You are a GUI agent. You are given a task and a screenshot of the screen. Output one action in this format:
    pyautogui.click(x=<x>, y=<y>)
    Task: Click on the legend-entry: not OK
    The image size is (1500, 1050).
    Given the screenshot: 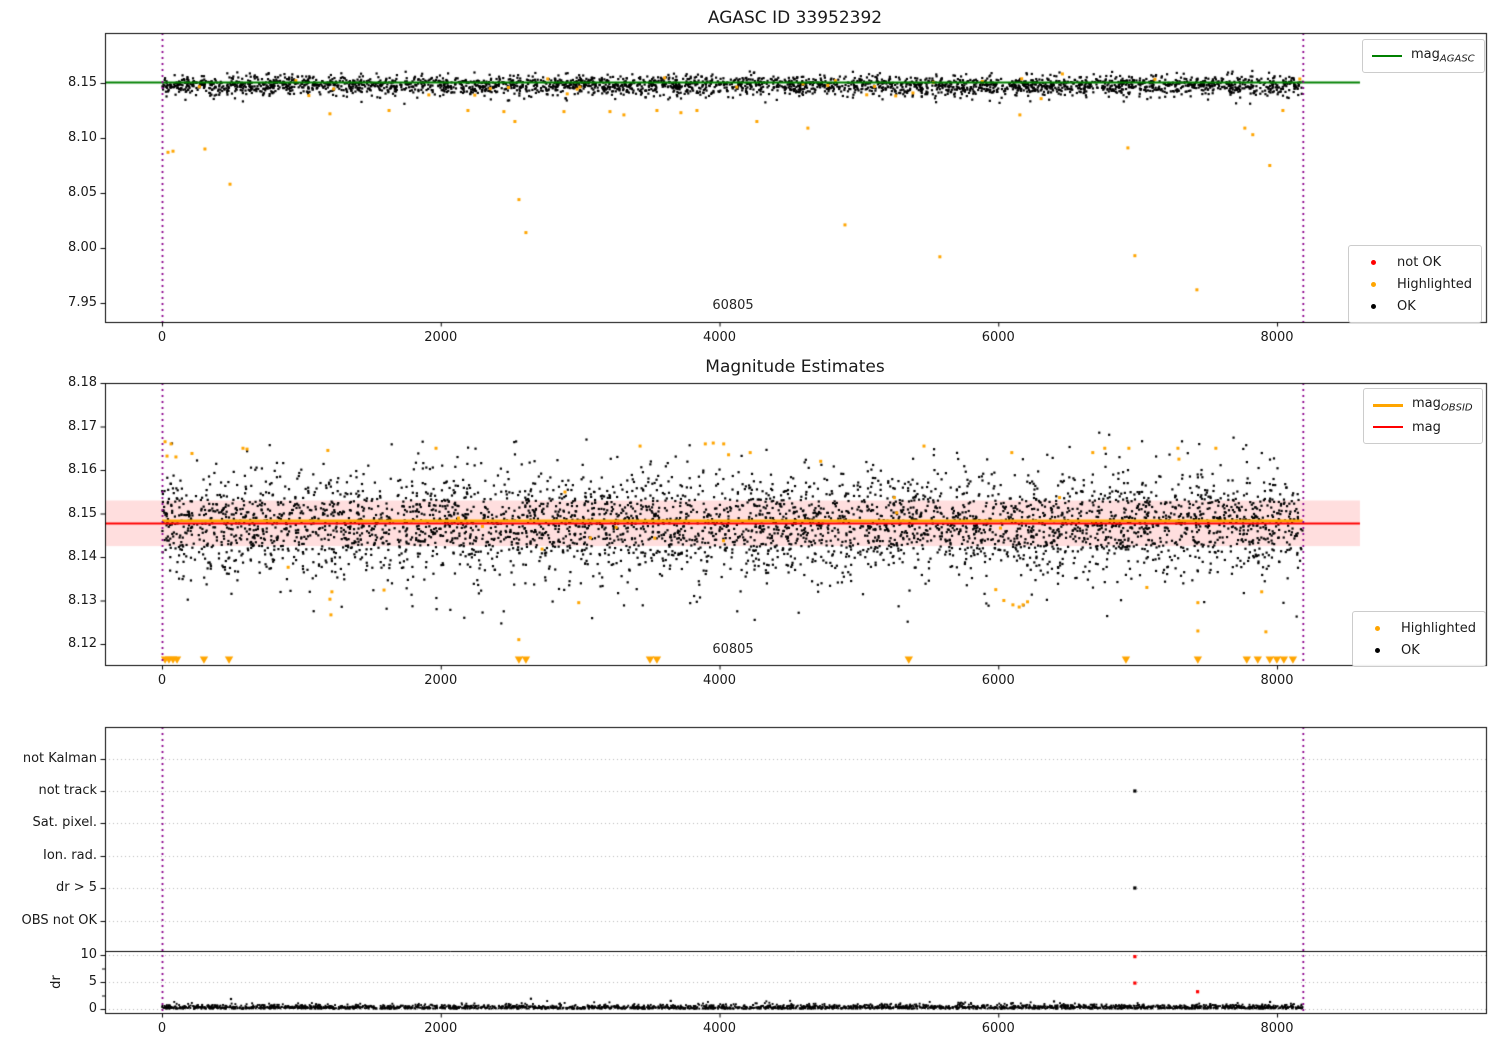 What is the action you would take?
    pyautogui.click(x=1414, y=262)
    